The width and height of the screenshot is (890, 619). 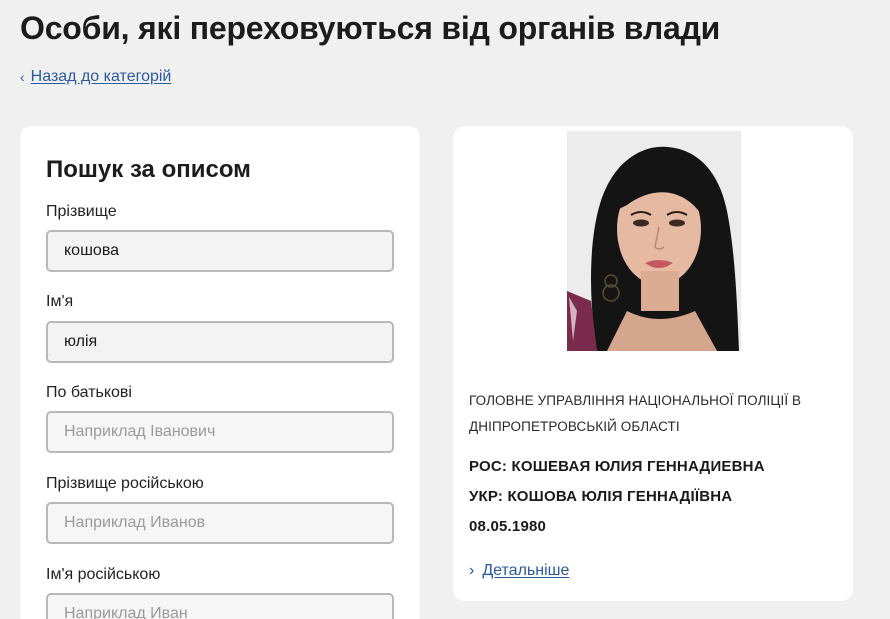 I want to click on back-to-categories-link: ‹ Назад до категорій, so click(x=95, y=77).